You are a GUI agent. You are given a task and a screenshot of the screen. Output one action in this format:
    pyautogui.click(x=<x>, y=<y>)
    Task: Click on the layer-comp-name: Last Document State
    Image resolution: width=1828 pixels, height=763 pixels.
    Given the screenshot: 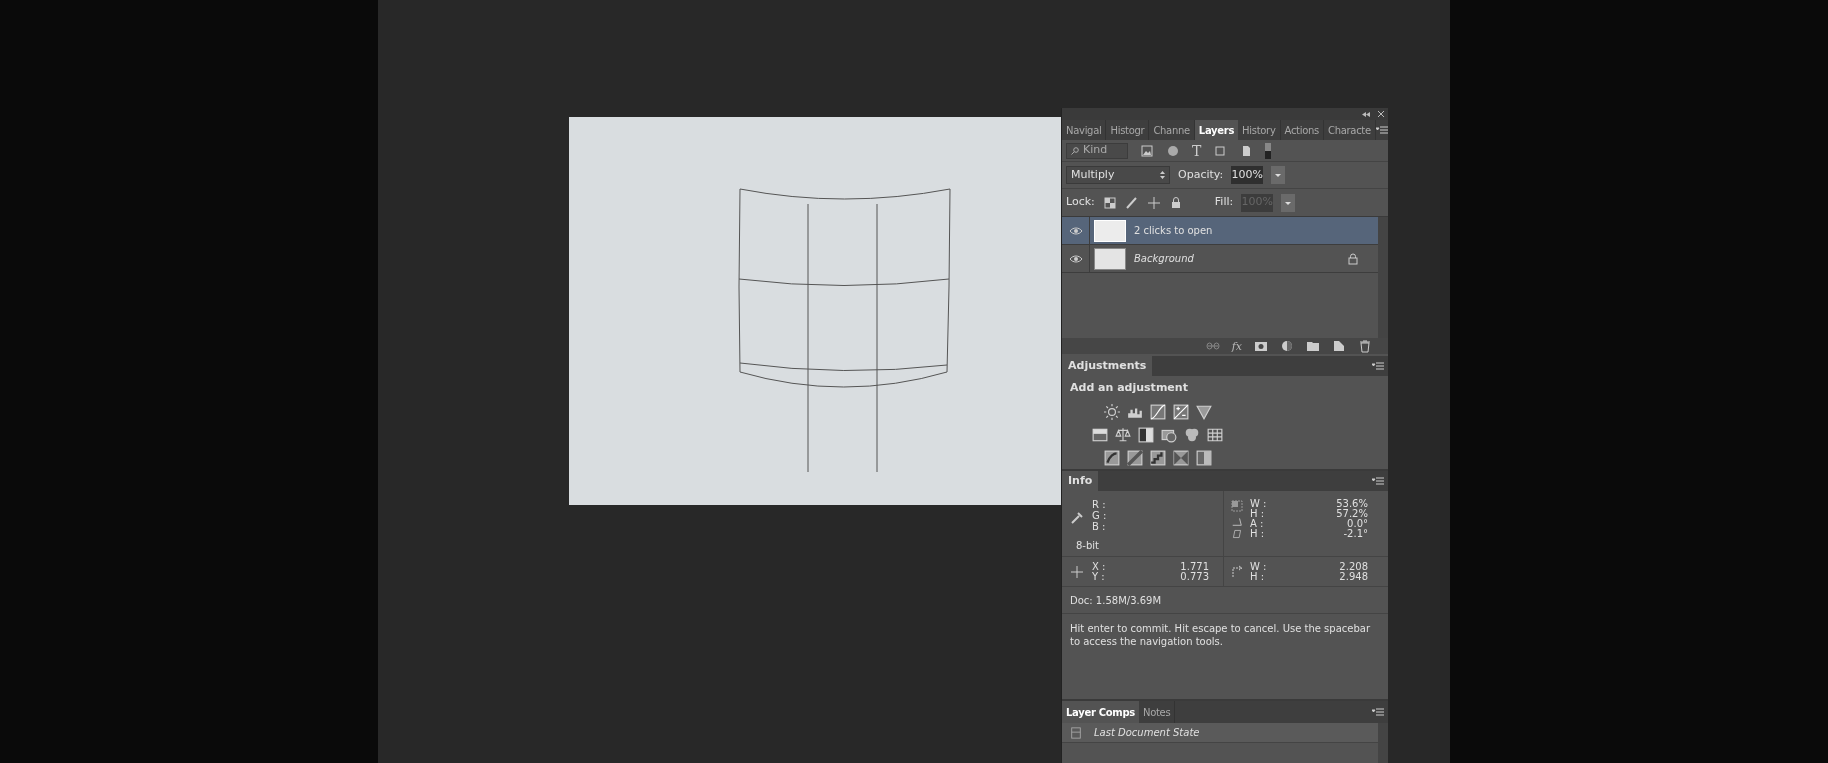 What is the action you would take?
    pyautogui.click(x=1147, y=733)
    